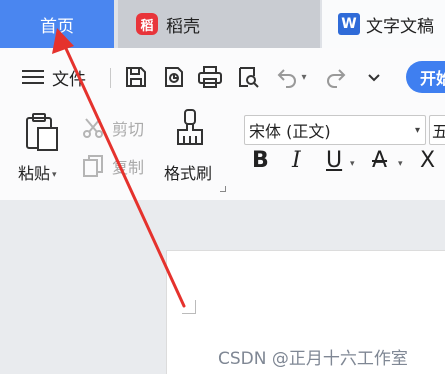 This screenshot has height=374, width=445. What do you see at coordinates (128, 167) in the screenshot?
I see `copy-label: 复制` at bounding box center [128, 167].